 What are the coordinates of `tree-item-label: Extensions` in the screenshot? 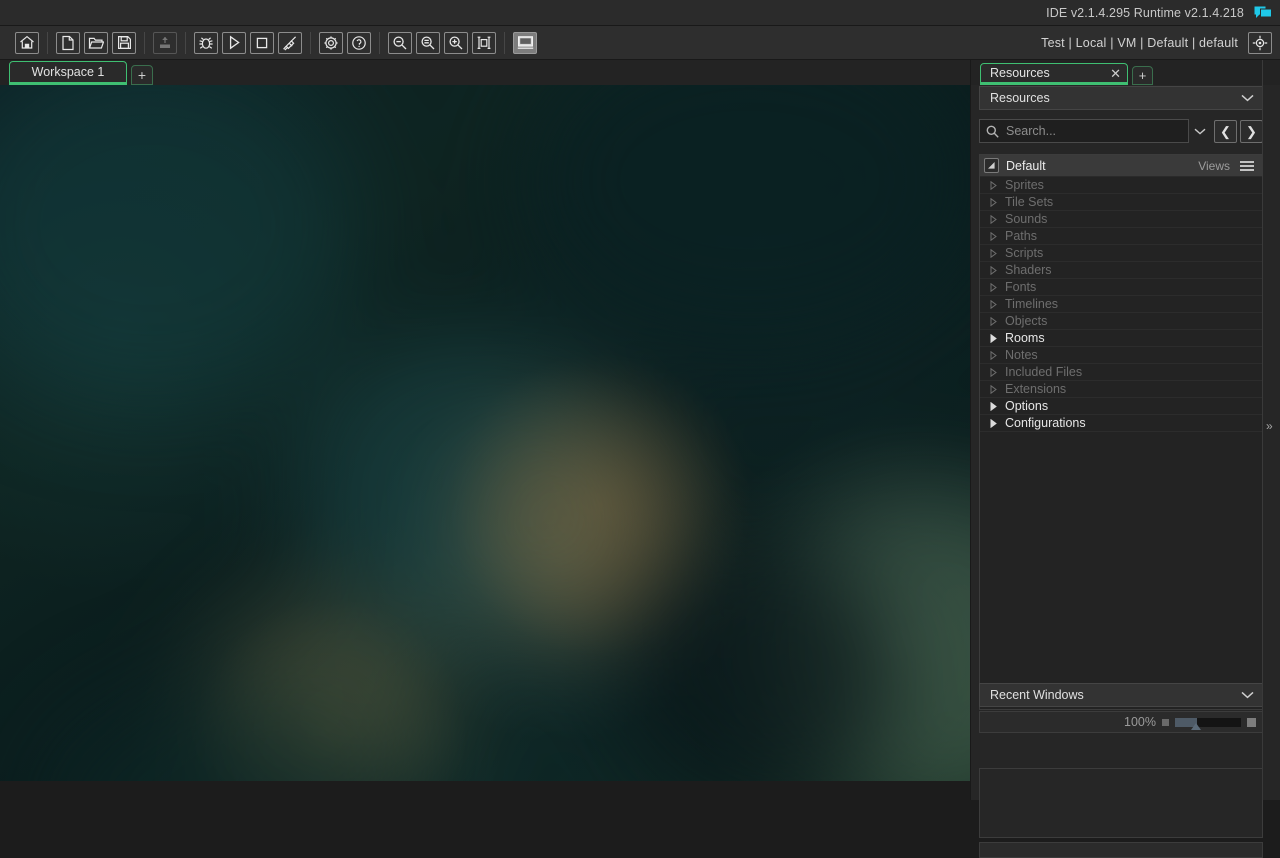 It's located at (1036, 389).